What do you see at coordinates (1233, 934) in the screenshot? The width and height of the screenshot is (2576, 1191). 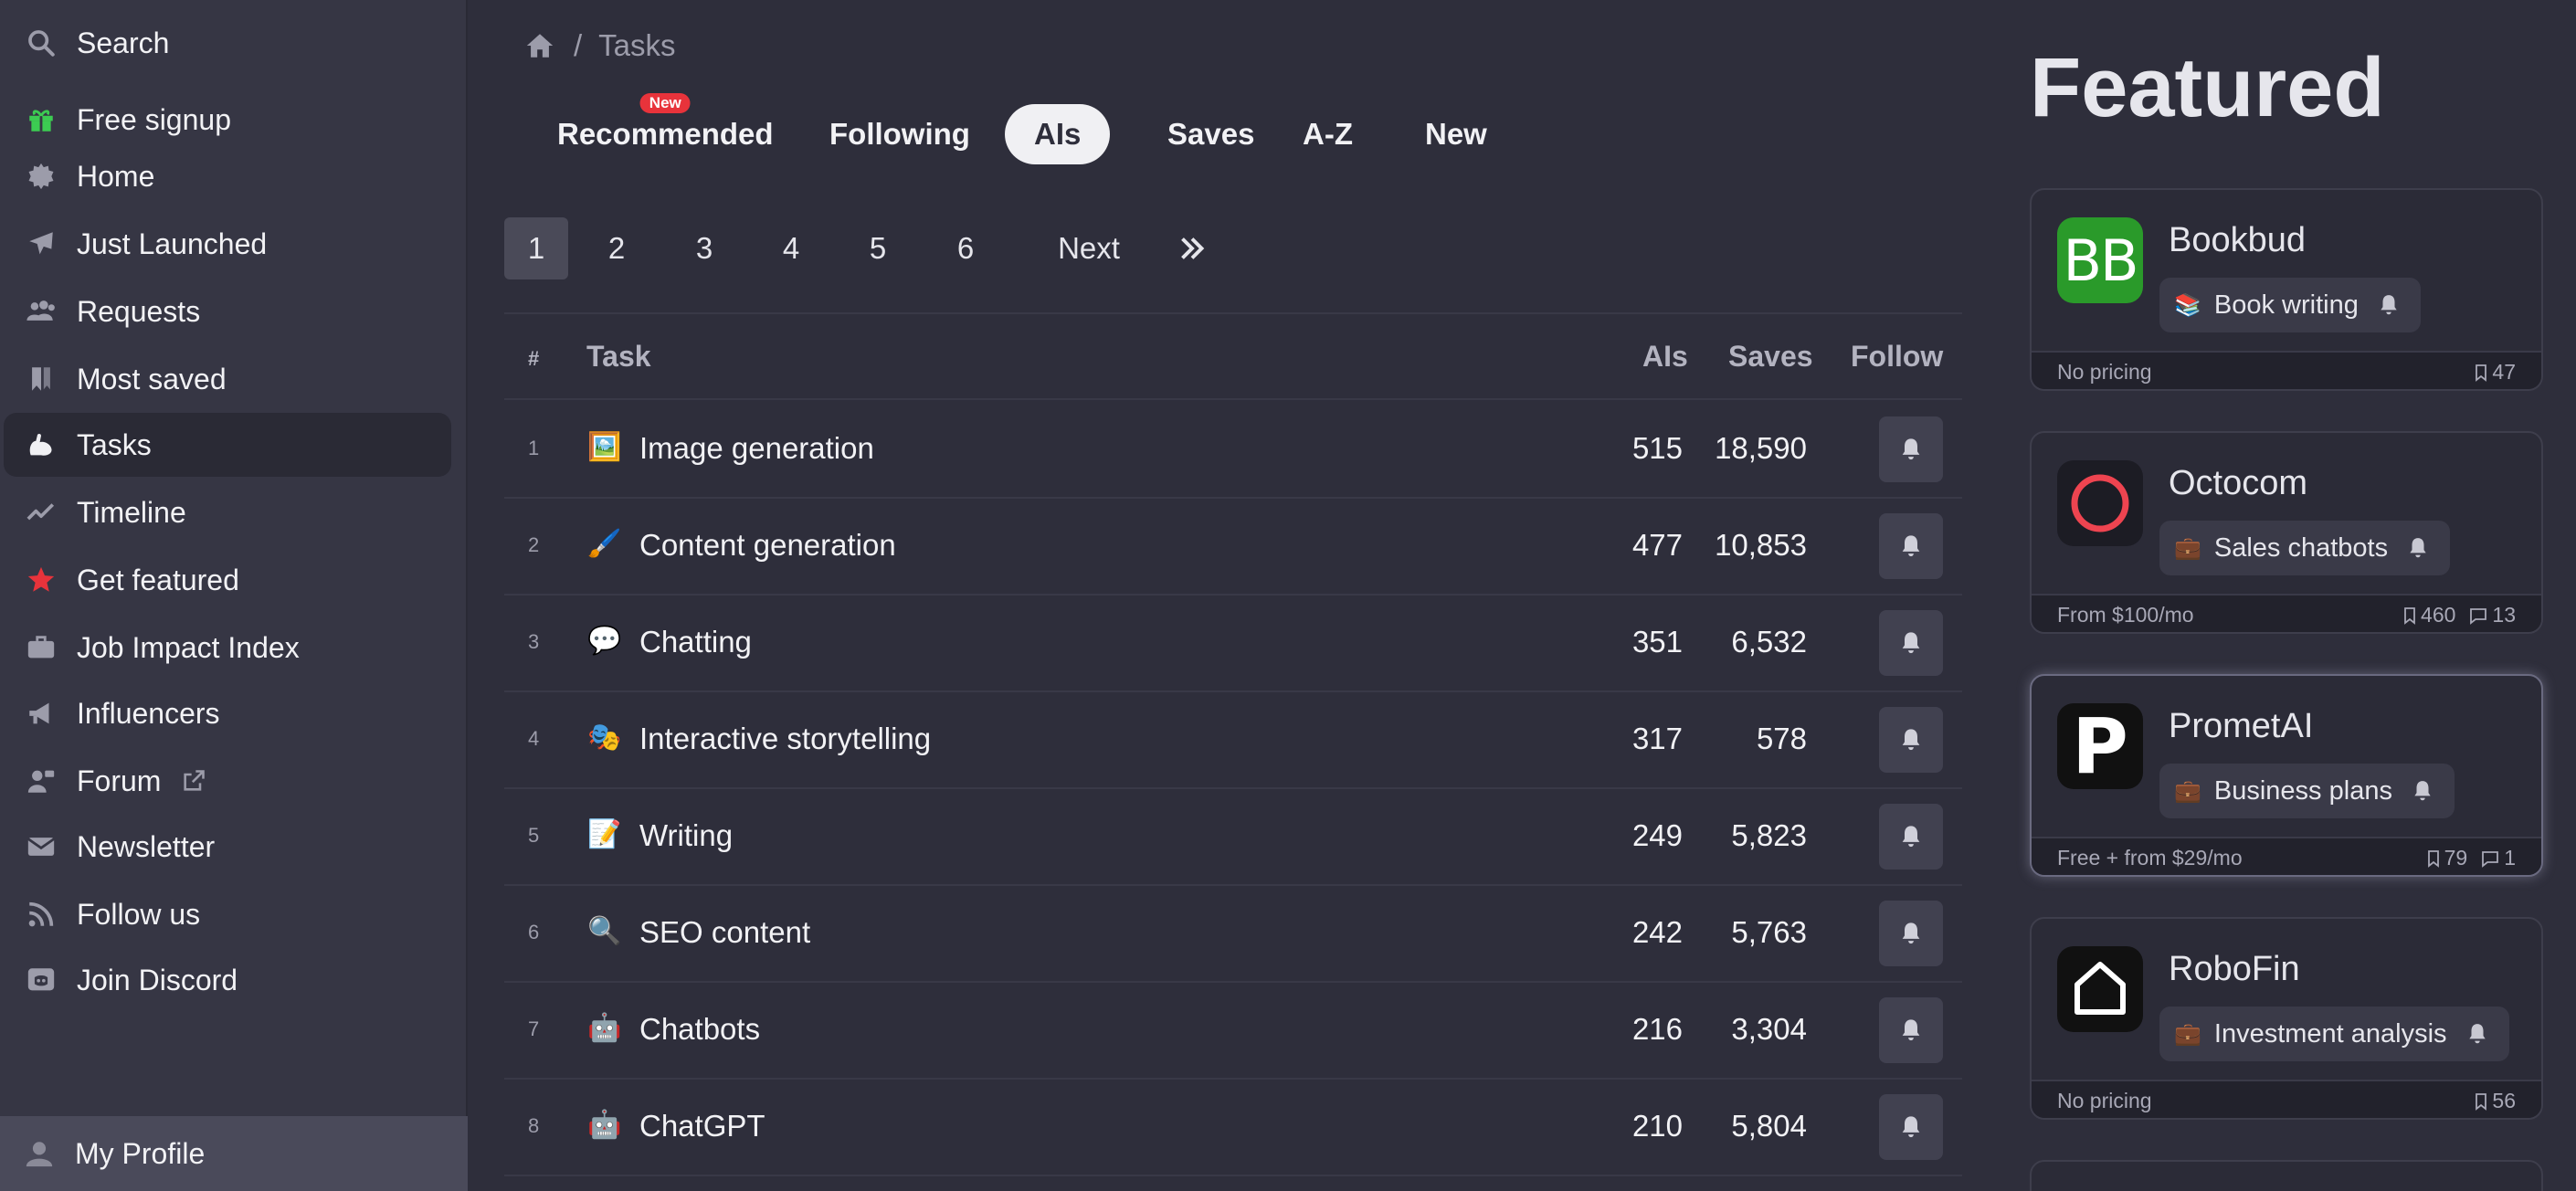 I see `table-row: 6 🔍 SEO content 242 5,763` at bounding box center [1233, 934].